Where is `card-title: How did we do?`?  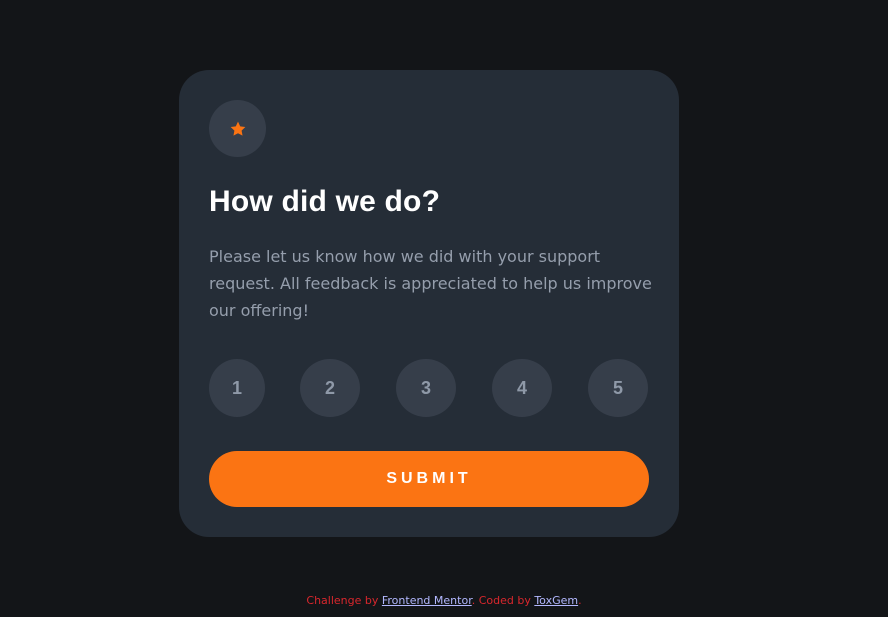 card-title: How did we do? is located at coordinates (325, 201).